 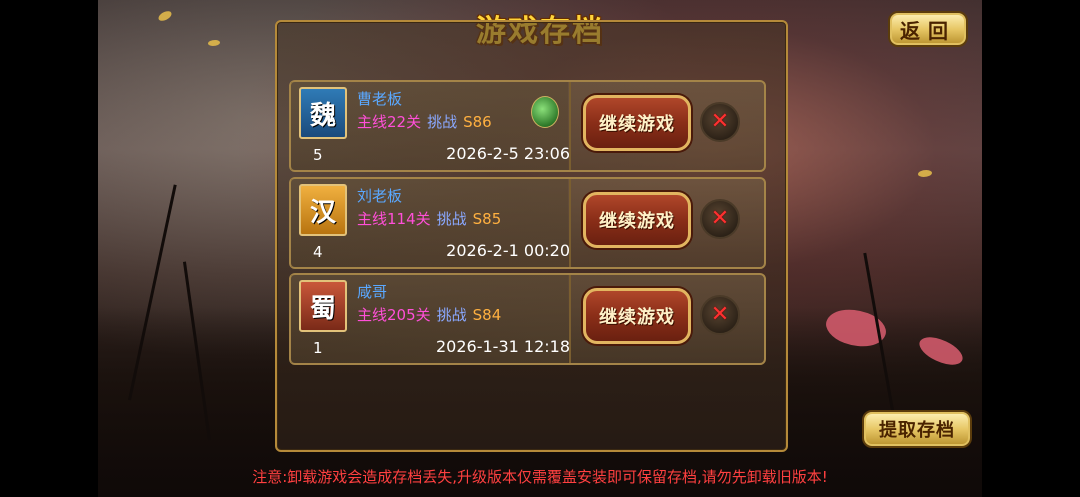 I want to click on petal-decoration, so click(x=925, y=173).